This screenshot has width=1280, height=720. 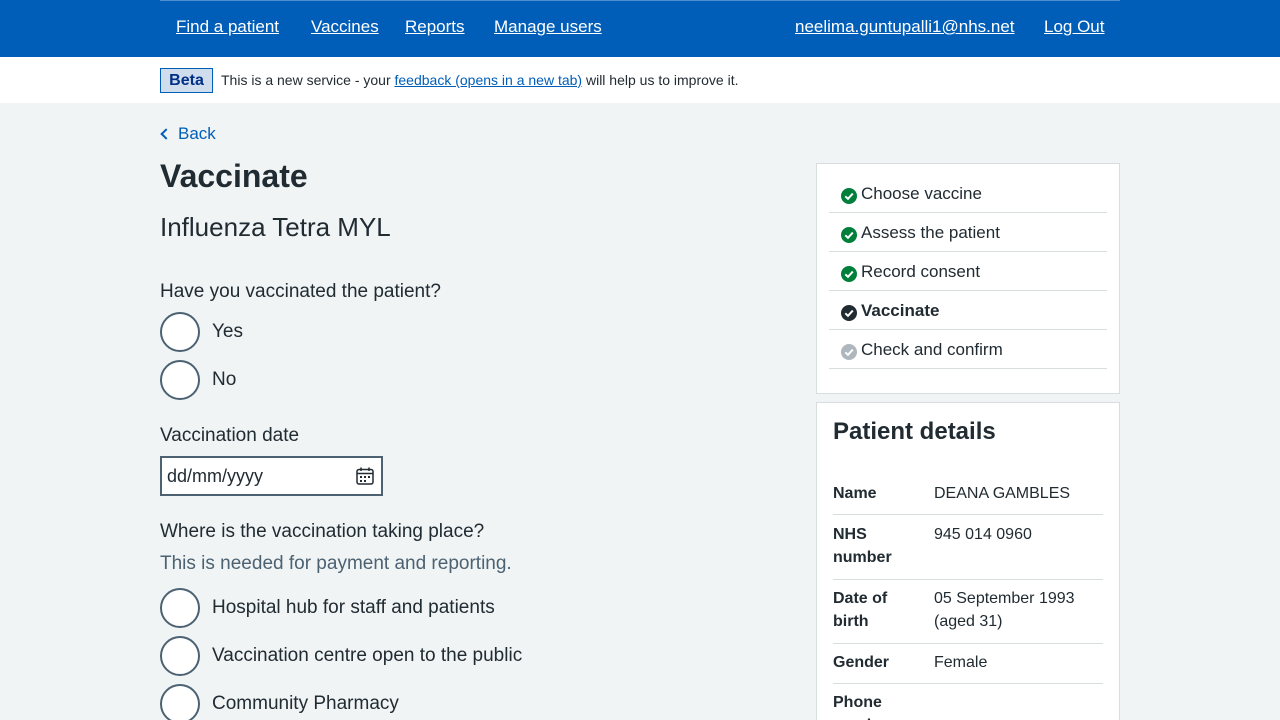 I want to click on page-title: Vaccinate, so click(x=234, y=176).